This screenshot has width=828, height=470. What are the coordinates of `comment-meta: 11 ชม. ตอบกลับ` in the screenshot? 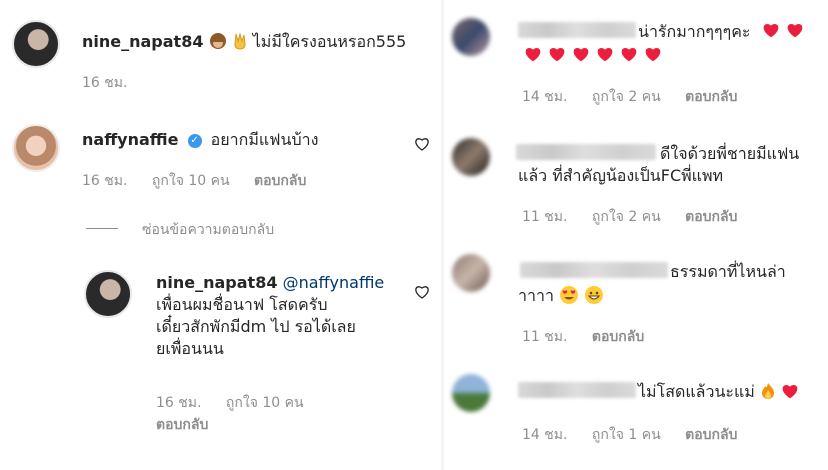 It's located at (593, 337).